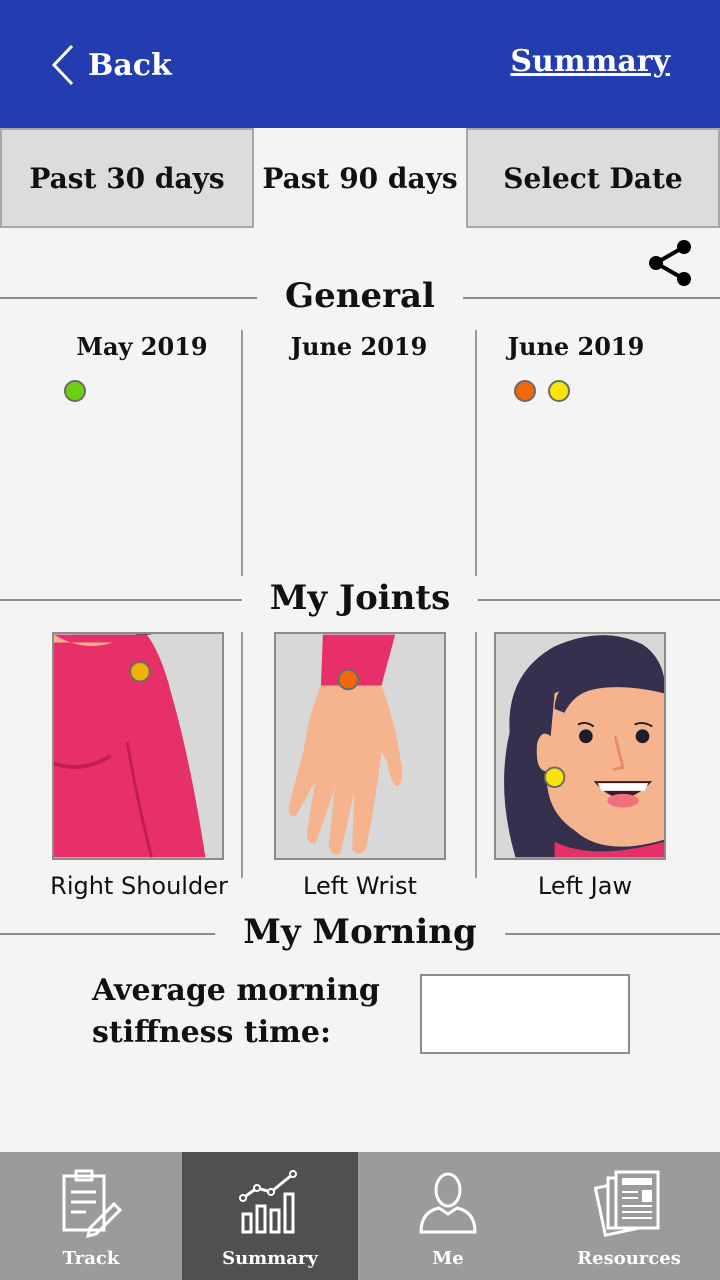 Image resolution: width=720 pixels, height=1280 pixels. Describe the element at coordinates (359, 346) in the screenshot. I see `month-label-2: June 2019` at that location.